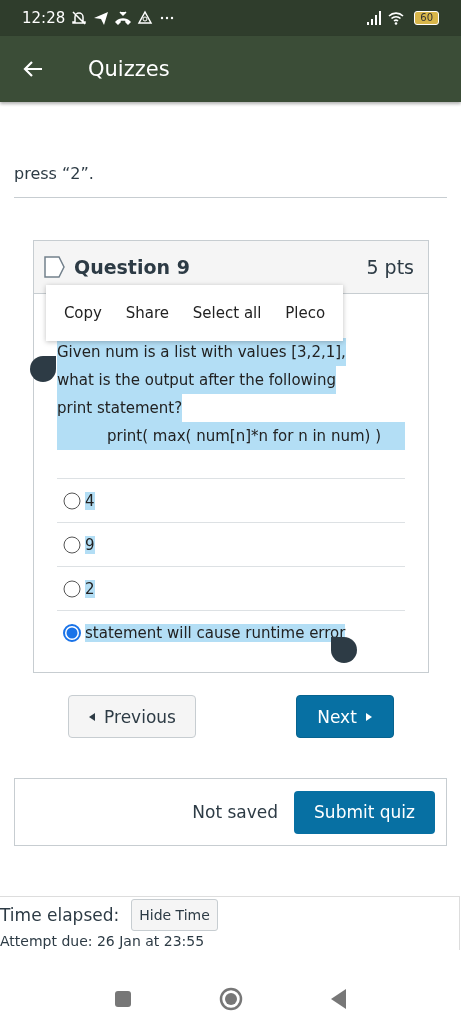 This screenshot has width=461, height=1024. I want to click on question-title: Question 9, so click(132, 267).